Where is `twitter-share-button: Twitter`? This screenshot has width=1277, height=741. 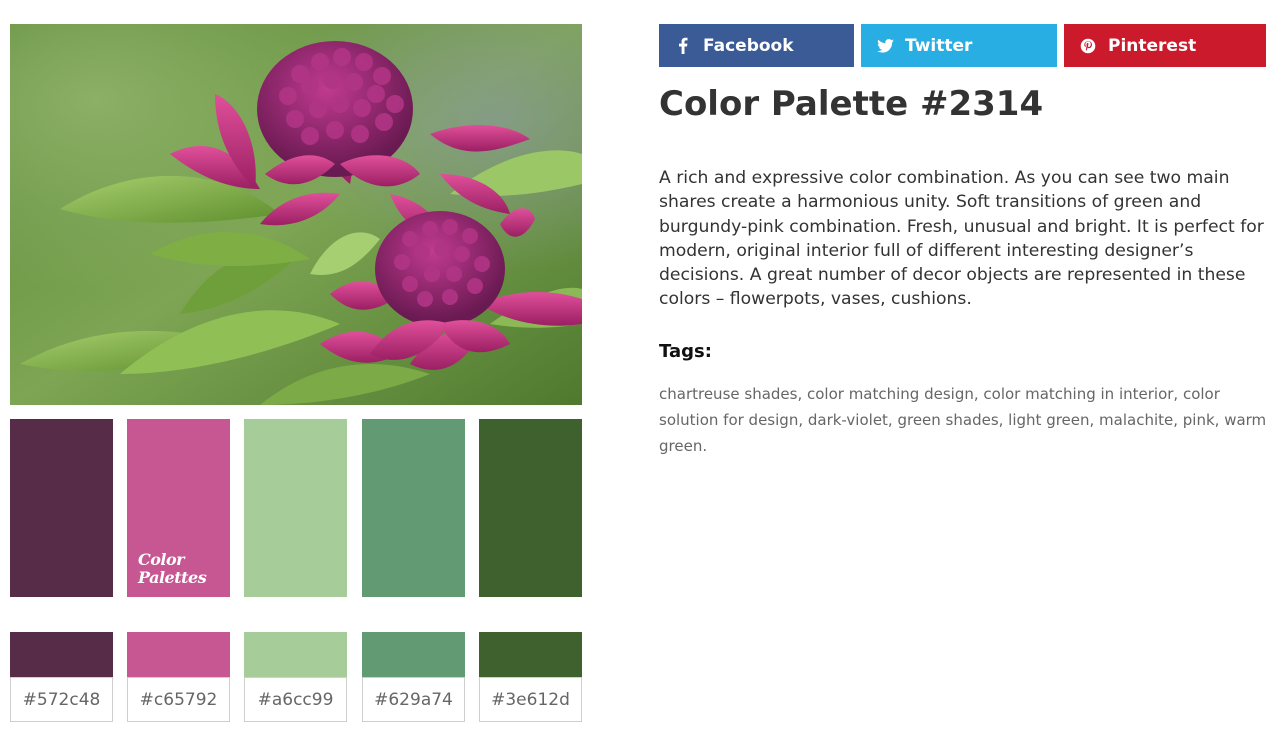
twitter-share-button: Twitter is located at coordinates (959, 45).